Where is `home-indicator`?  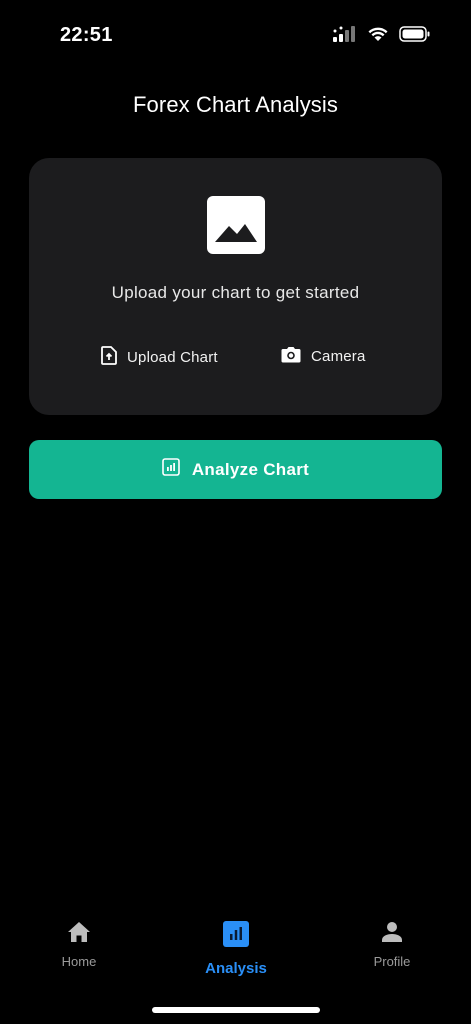
home-indicator is located at coordinates (236, 1010).